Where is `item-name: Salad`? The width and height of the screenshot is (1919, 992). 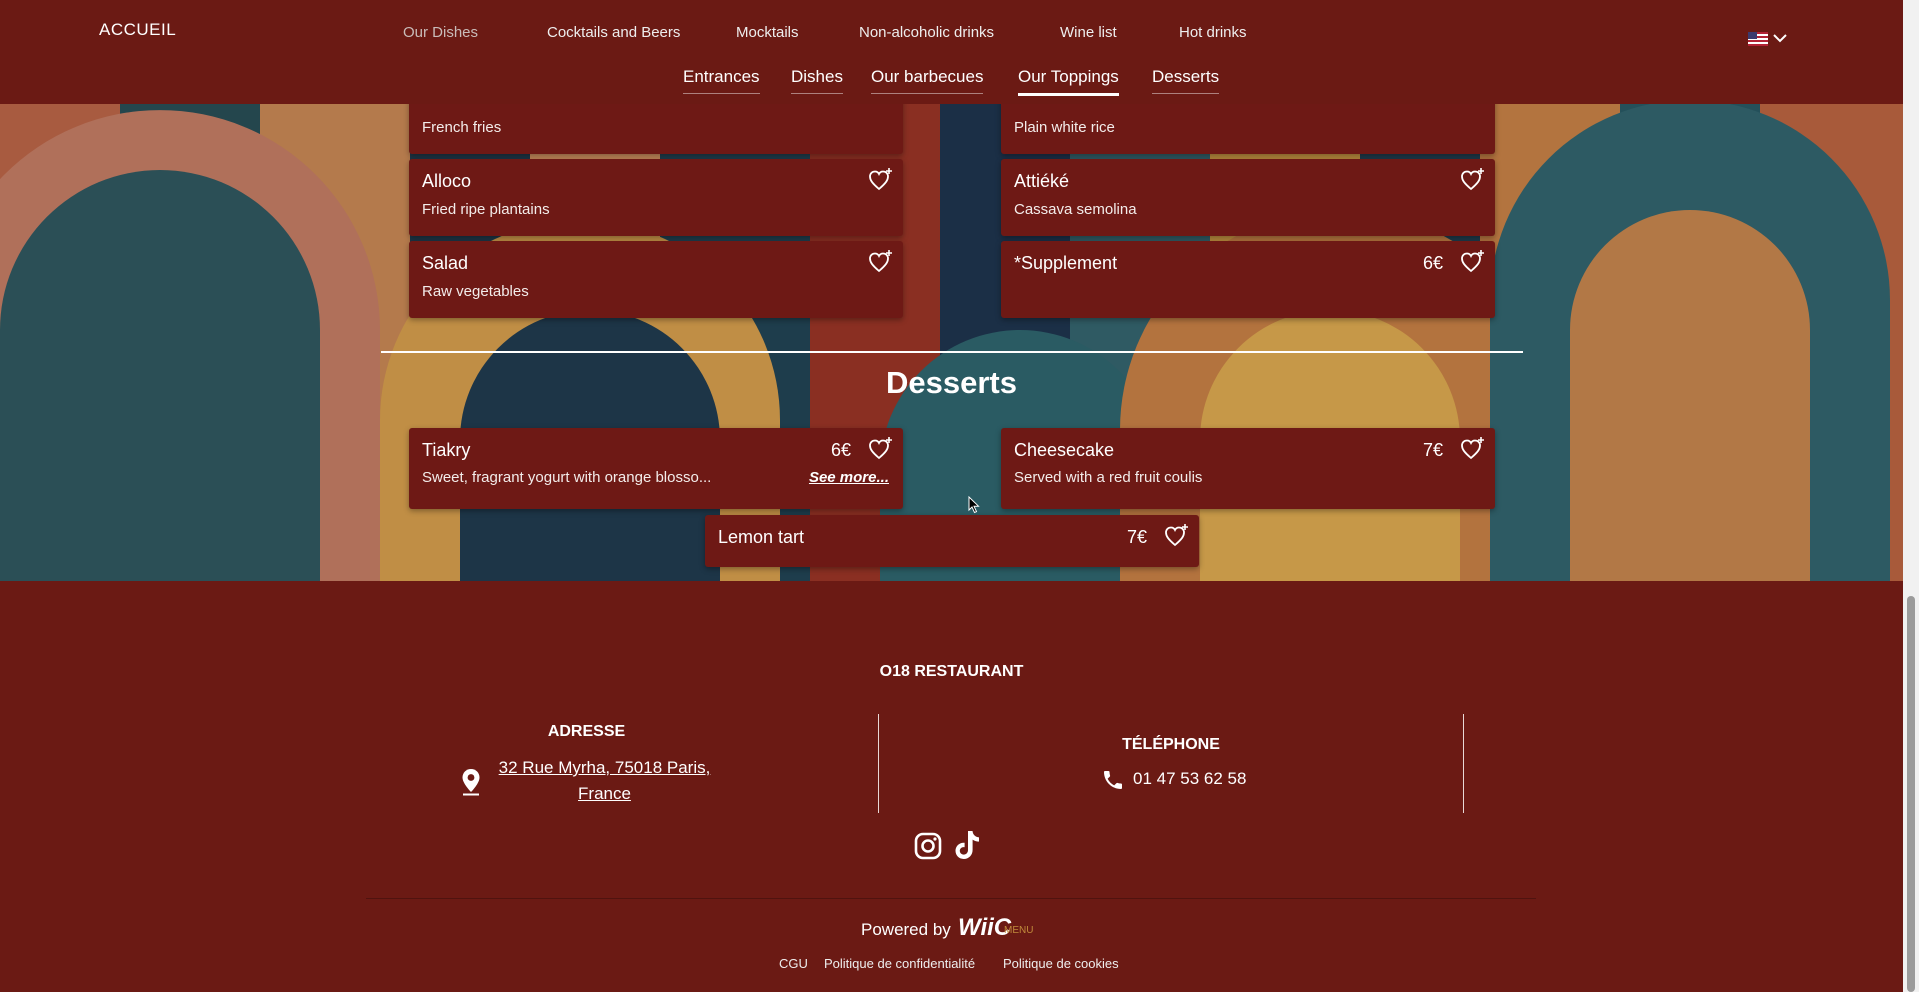 item-name: Salad is located at coordinates (445, 263).